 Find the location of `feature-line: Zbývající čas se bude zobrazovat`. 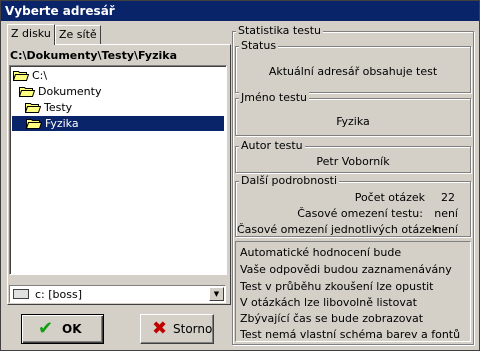

feature-line: Zbývající čas se bude zobrazovat is located at coordinates (332, 318).